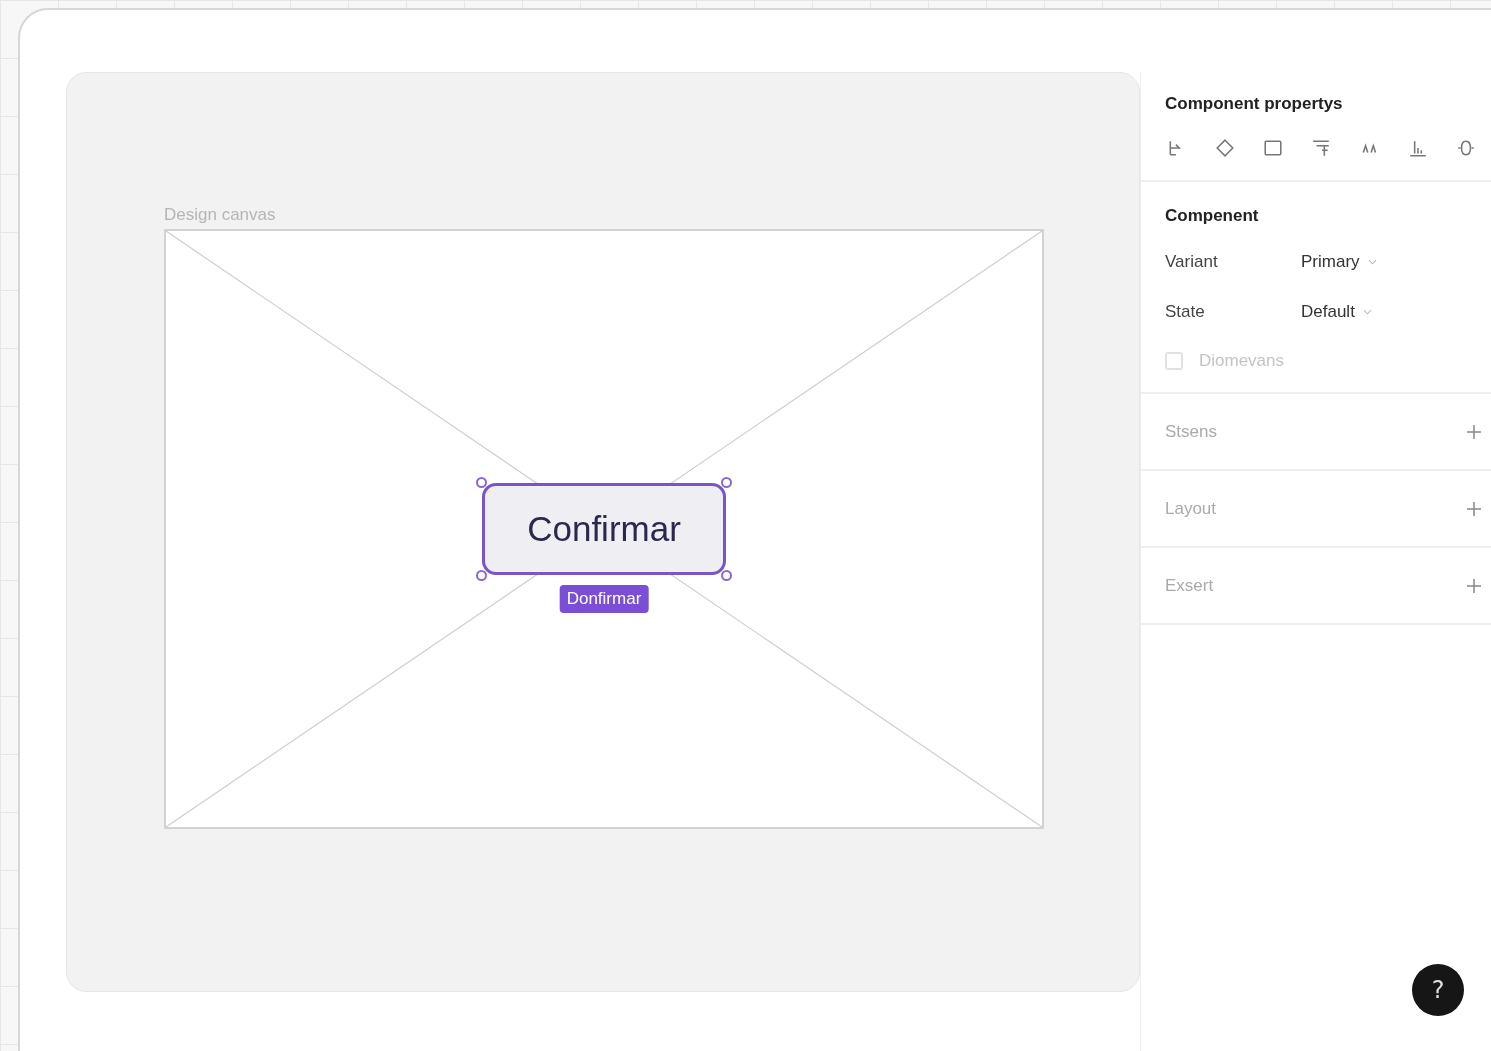 The image size is (1491, 1051). I want to click on section-title: Stsens, so click(1191, 431).